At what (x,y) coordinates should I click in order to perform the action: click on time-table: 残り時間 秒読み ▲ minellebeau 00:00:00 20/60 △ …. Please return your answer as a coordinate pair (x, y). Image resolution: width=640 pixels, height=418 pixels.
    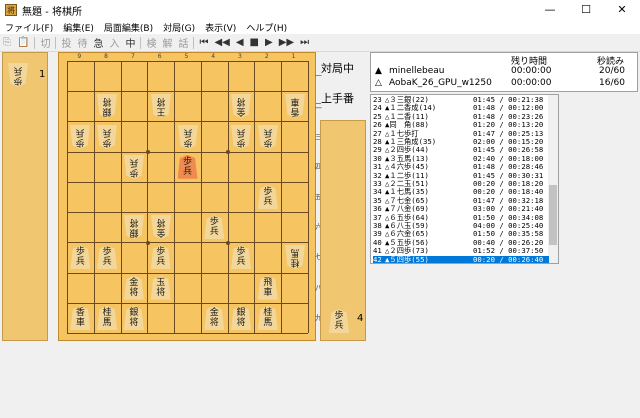
    Looking at the image, I should click on (504, 72).